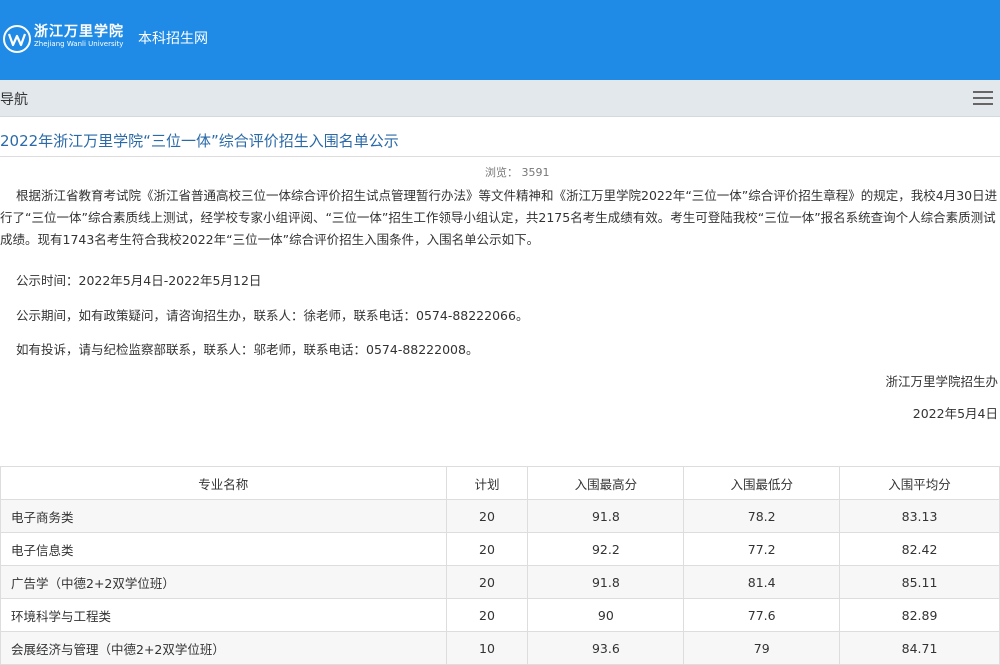  Describe the element at coordinates (955, 413) in the screenshot. I see `publish-date: 2022年5月4日` at that location.